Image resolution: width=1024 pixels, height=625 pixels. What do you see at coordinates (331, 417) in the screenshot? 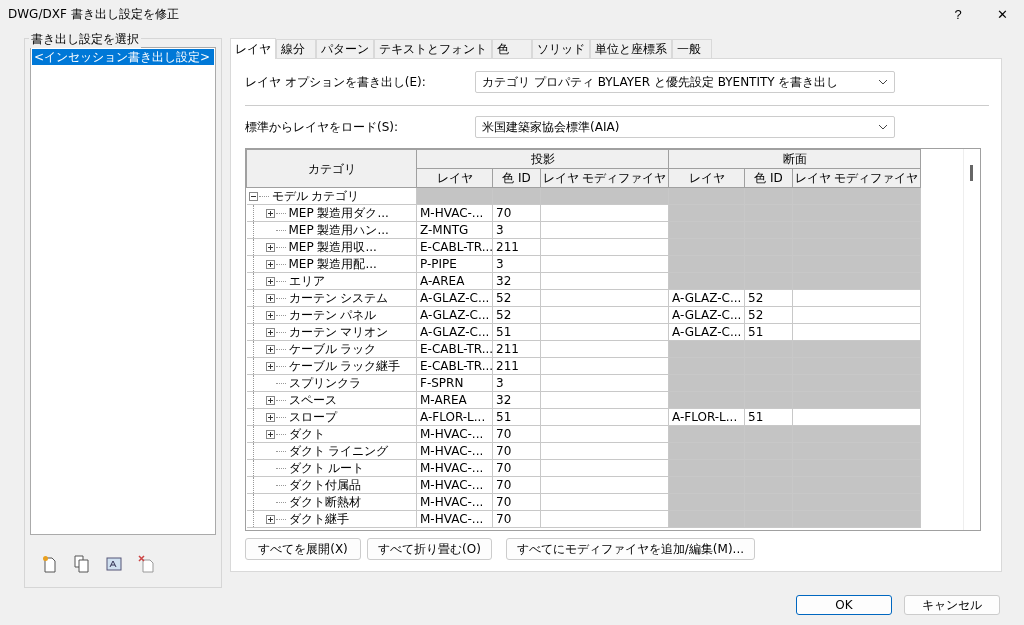
I see `table-cell: スロープ` at bounding box center [331, 417].